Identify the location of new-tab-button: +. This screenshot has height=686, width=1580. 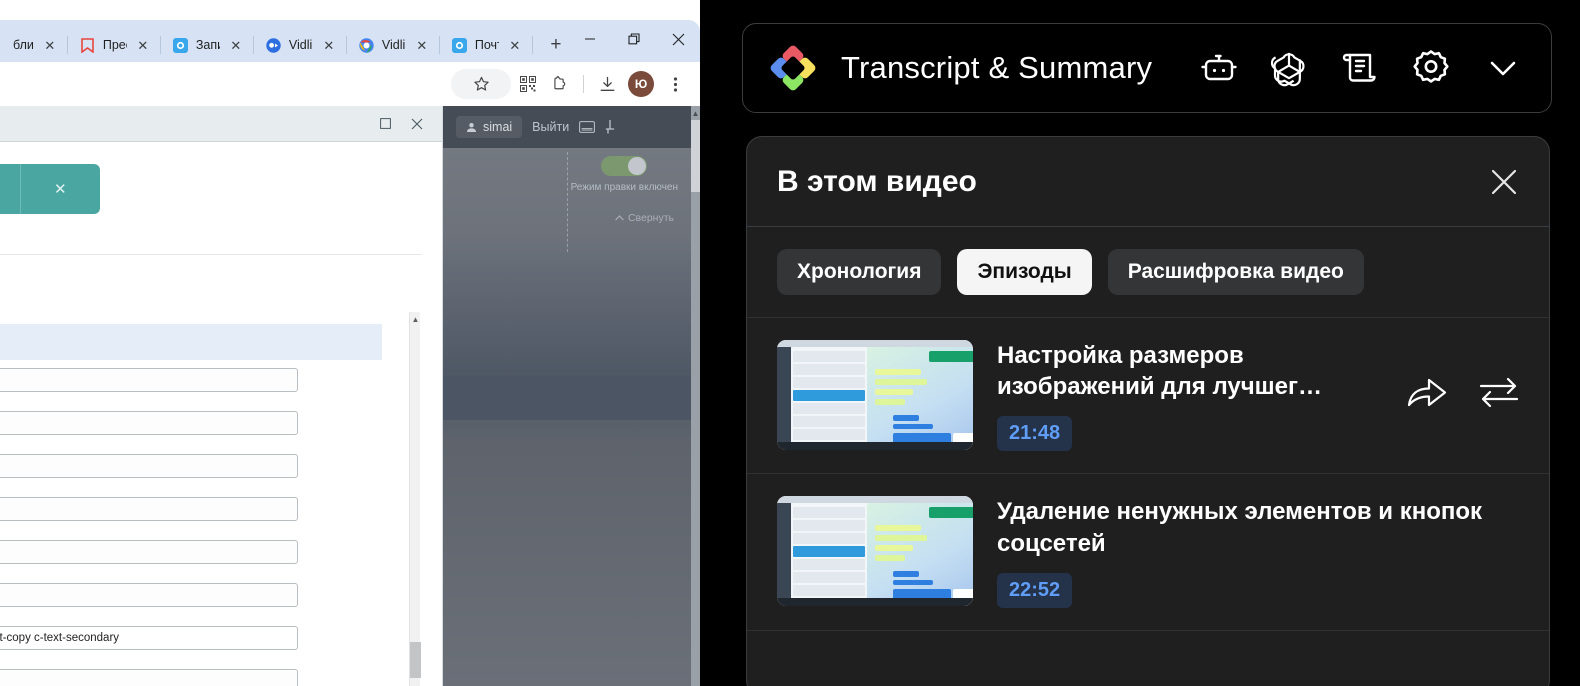
(556, 44).